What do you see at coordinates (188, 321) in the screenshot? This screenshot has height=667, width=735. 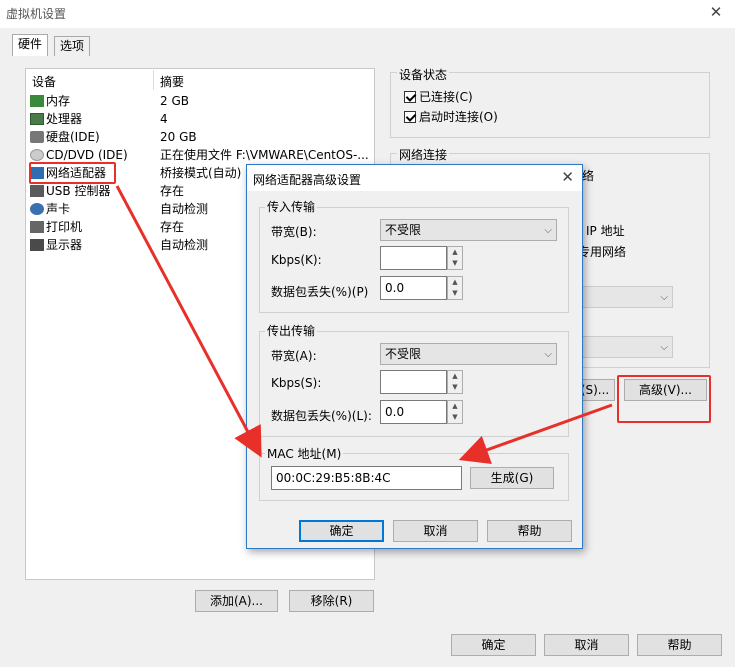 I see `arrow-to-mac-address` at bounding box center [188, 321].